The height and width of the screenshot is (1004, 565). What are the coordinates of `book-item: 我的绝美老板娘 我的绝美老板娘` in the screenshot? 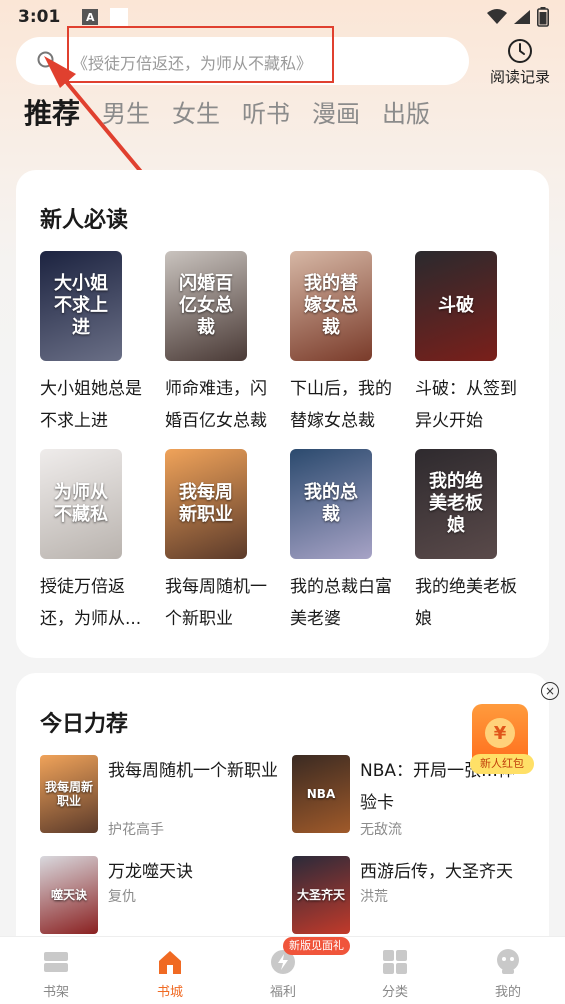 It's located at (471, 542).